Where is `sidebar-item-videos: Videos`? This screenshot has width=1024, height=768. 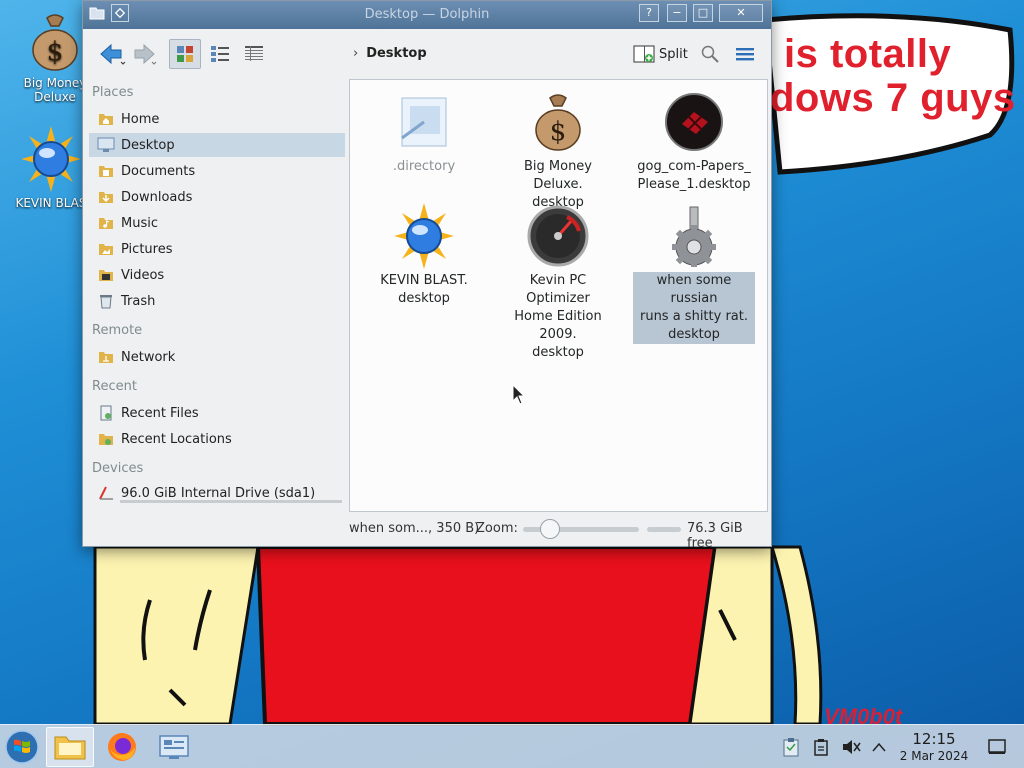
sidebar-item-videos: Videos is located at coordinates (217, 275).